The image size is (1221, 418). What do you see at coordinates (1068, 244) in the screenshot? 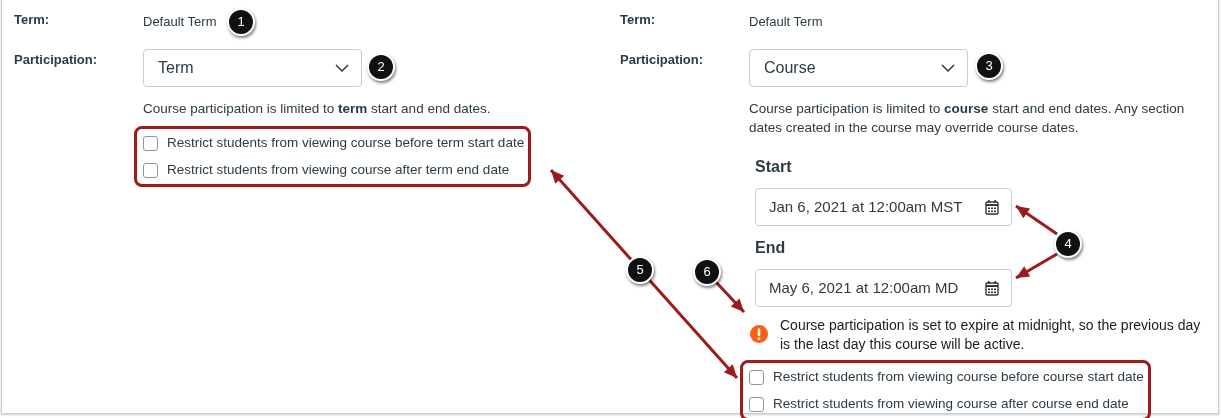
I see `callout-number: 4` at bounding box center [1068, 244].